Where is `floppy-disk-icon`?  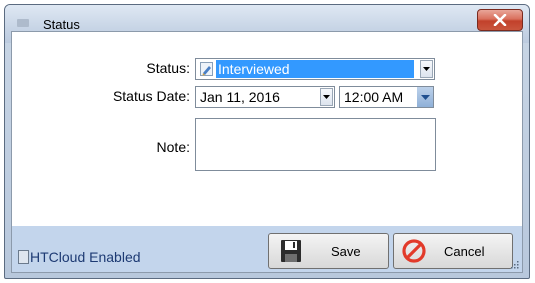
floppy-disk-icon is located at coordinates (291, 251).